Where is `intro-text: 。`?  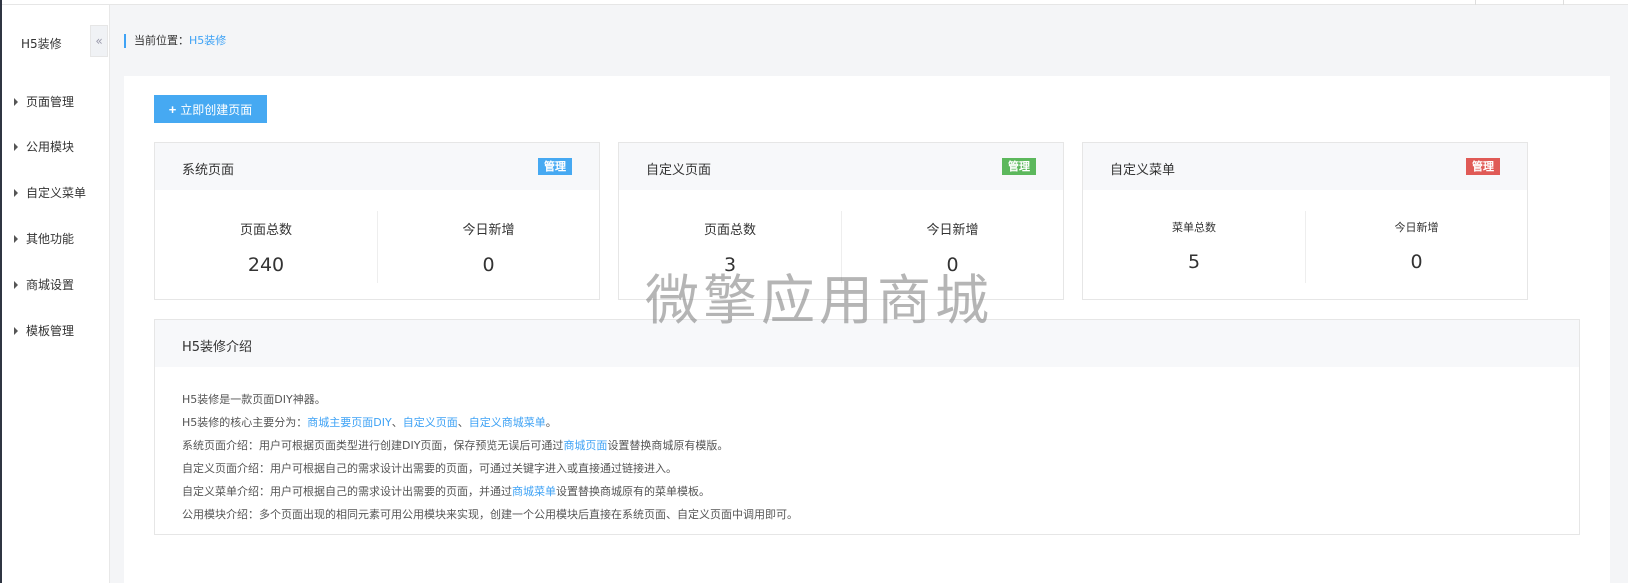
intro-text: 。 is located at coordinates (551, 422).